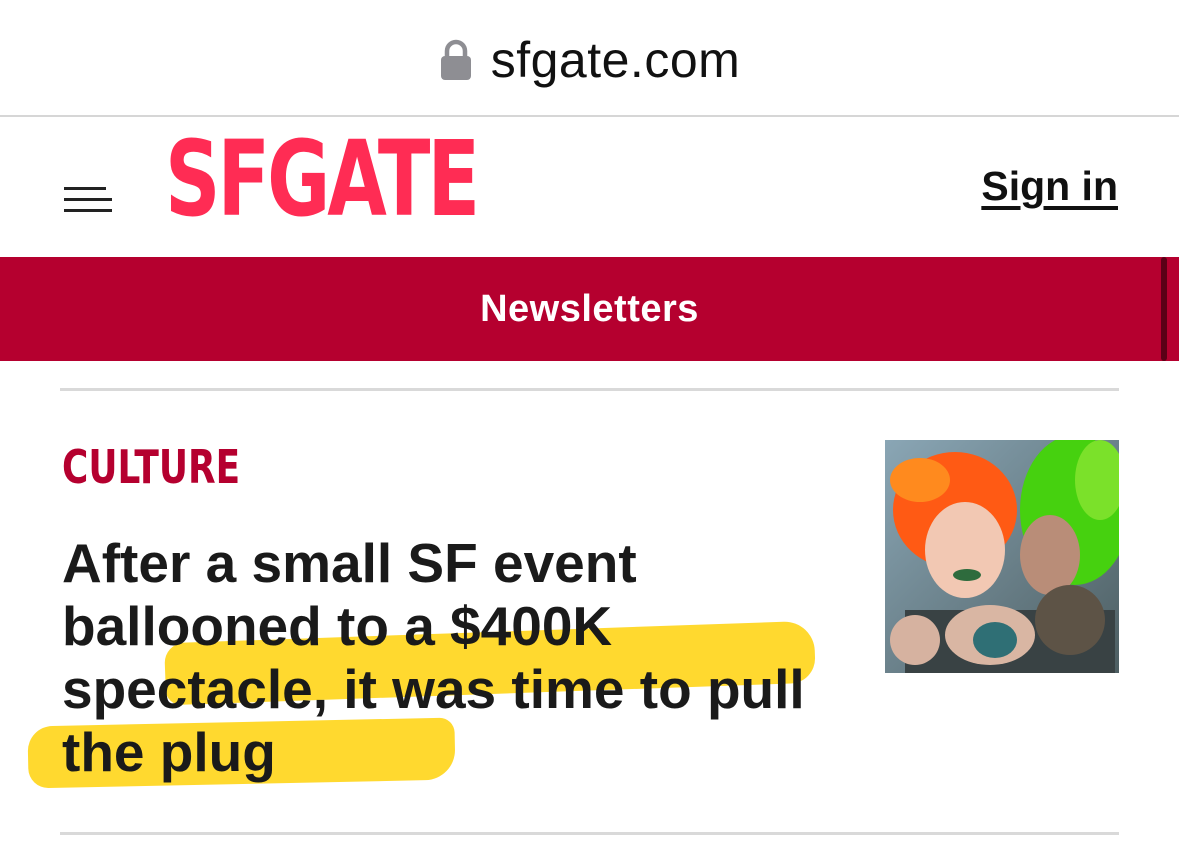 The width and height of the screenshot is (1179, 866). What do you see at coordinates (1002, 556) in the screenshot?
I see `article-thumbnail-image` at bounding box center [1002, 556].